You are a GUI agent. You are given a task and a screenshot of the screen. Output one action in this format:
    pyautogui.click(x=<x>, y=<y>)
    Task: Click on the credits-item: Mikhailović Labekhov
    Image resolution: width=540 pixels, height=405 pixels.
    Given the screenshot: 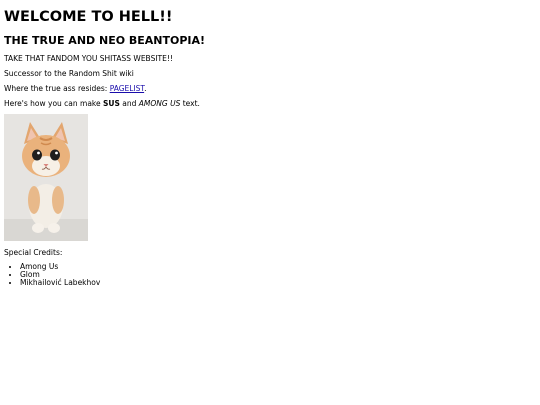 What is the action you would take?
    pyautogui.click(x=60, y=283)
    